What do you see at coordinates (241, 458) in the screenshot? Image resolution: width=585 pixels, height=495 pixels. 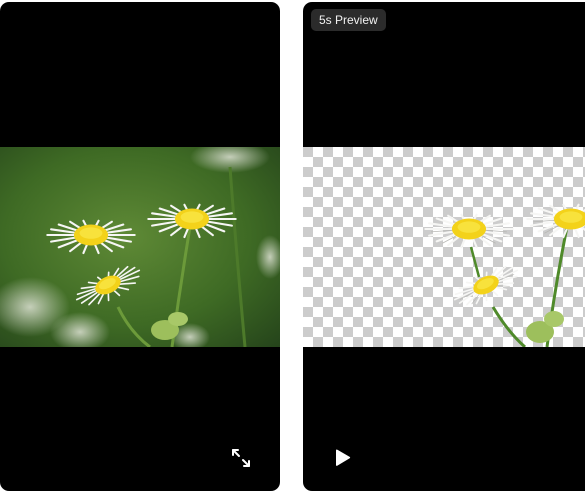 I see `expand-arrows-icon` at bounding box center [241, 458].